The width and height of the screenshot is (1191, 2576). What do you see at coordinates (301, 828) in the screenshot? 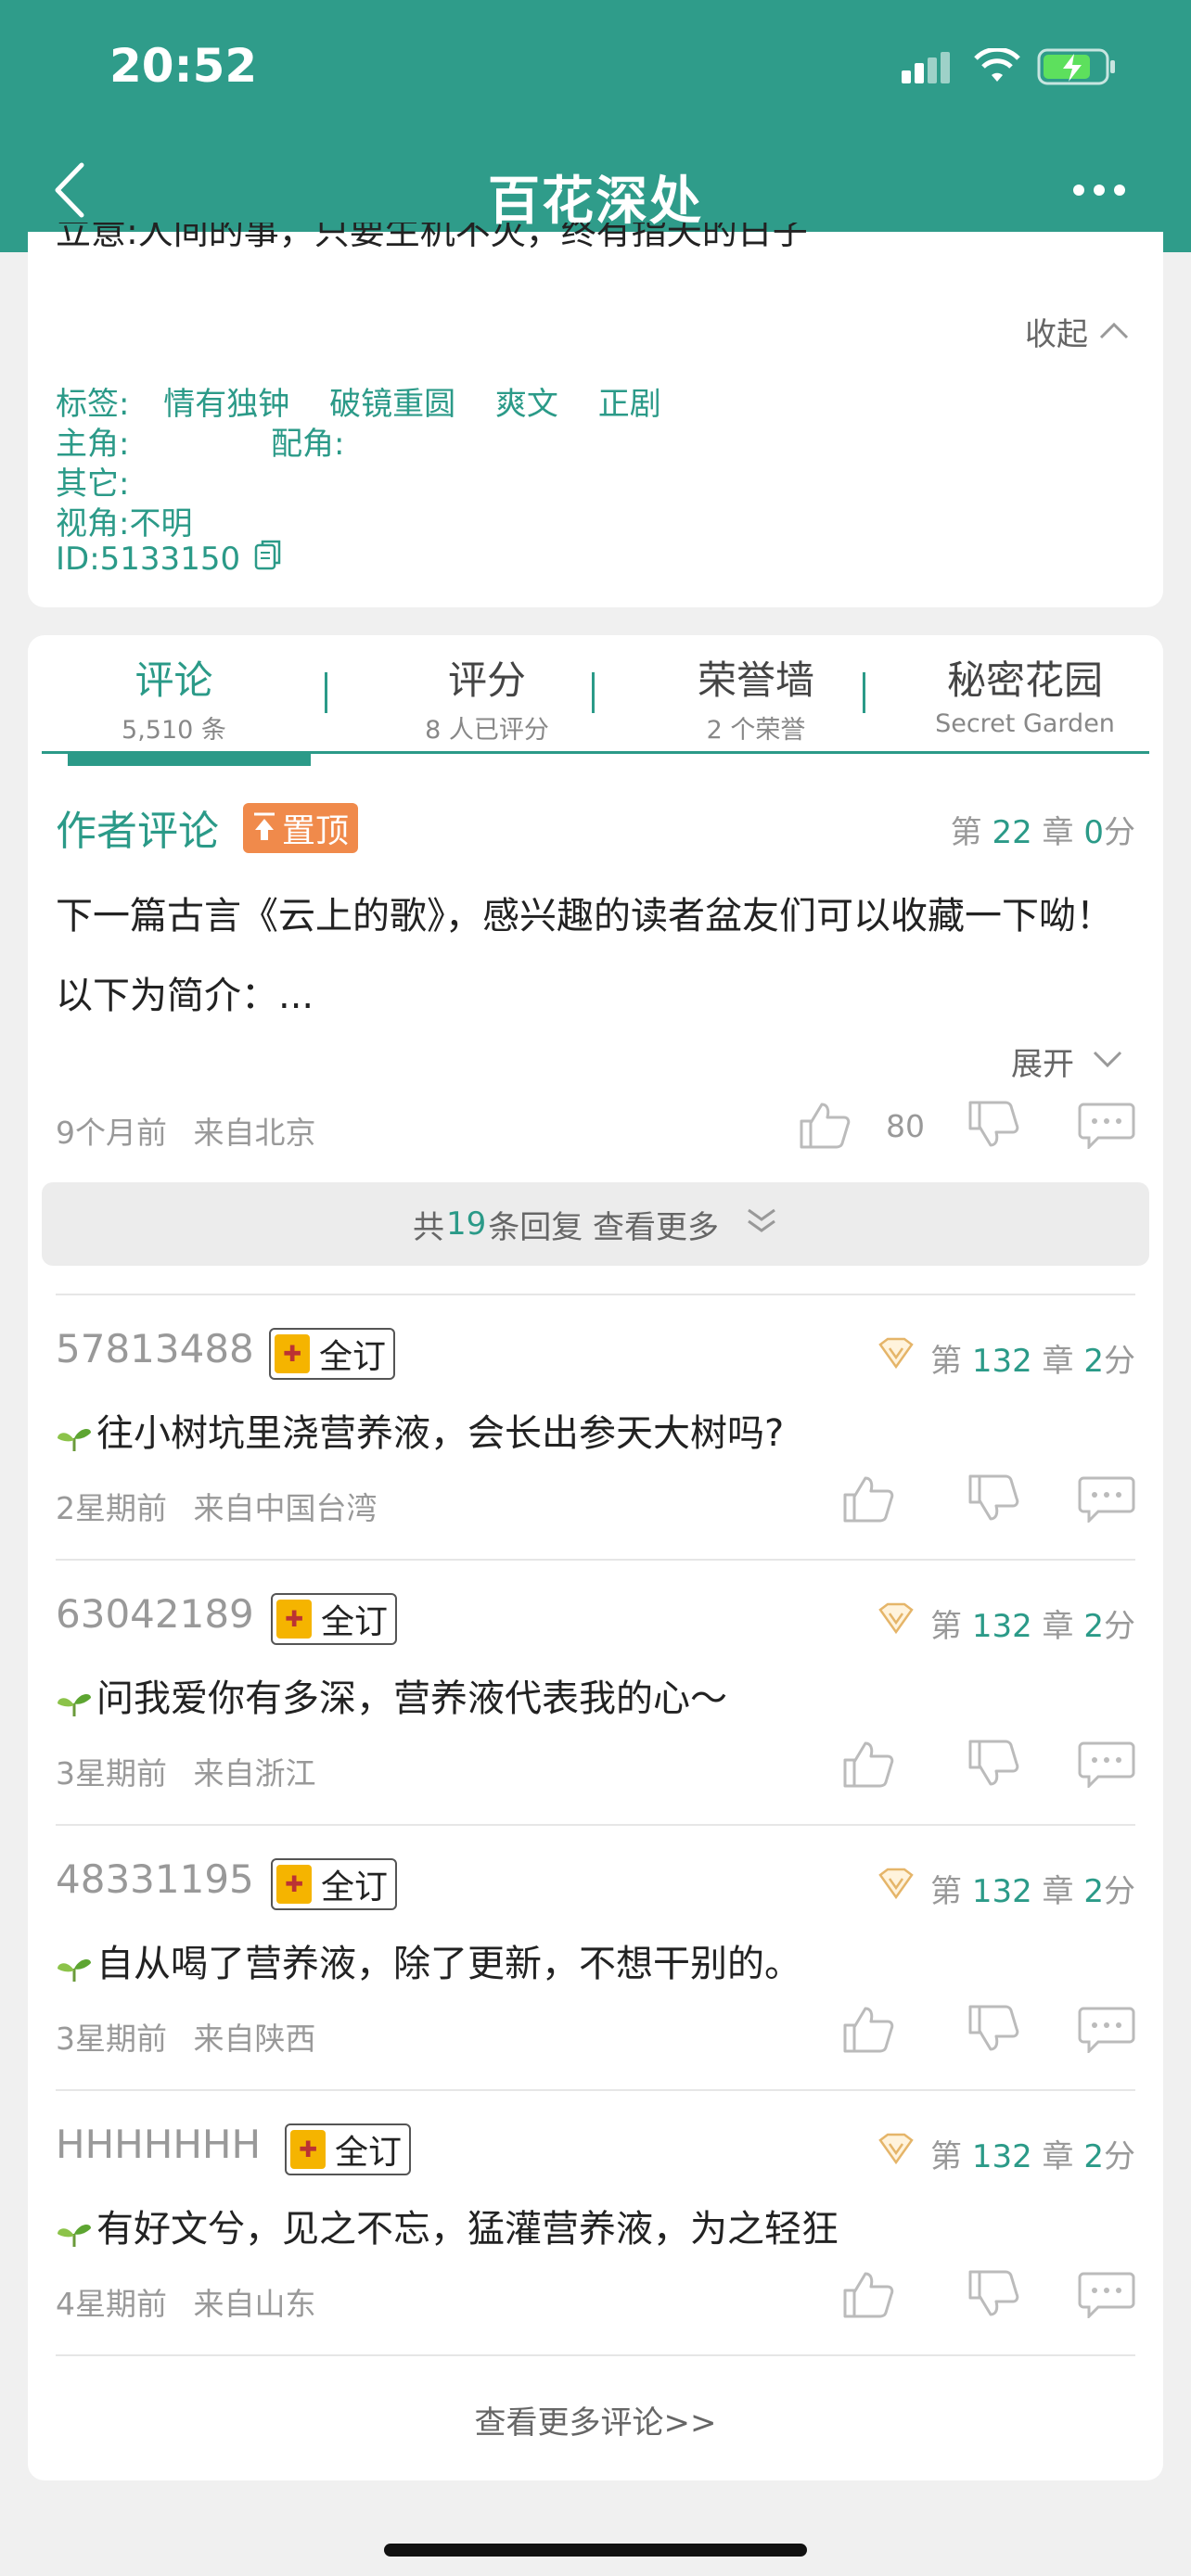
I see `pinned-badge: 置顶` at bounding box center [301, 828].